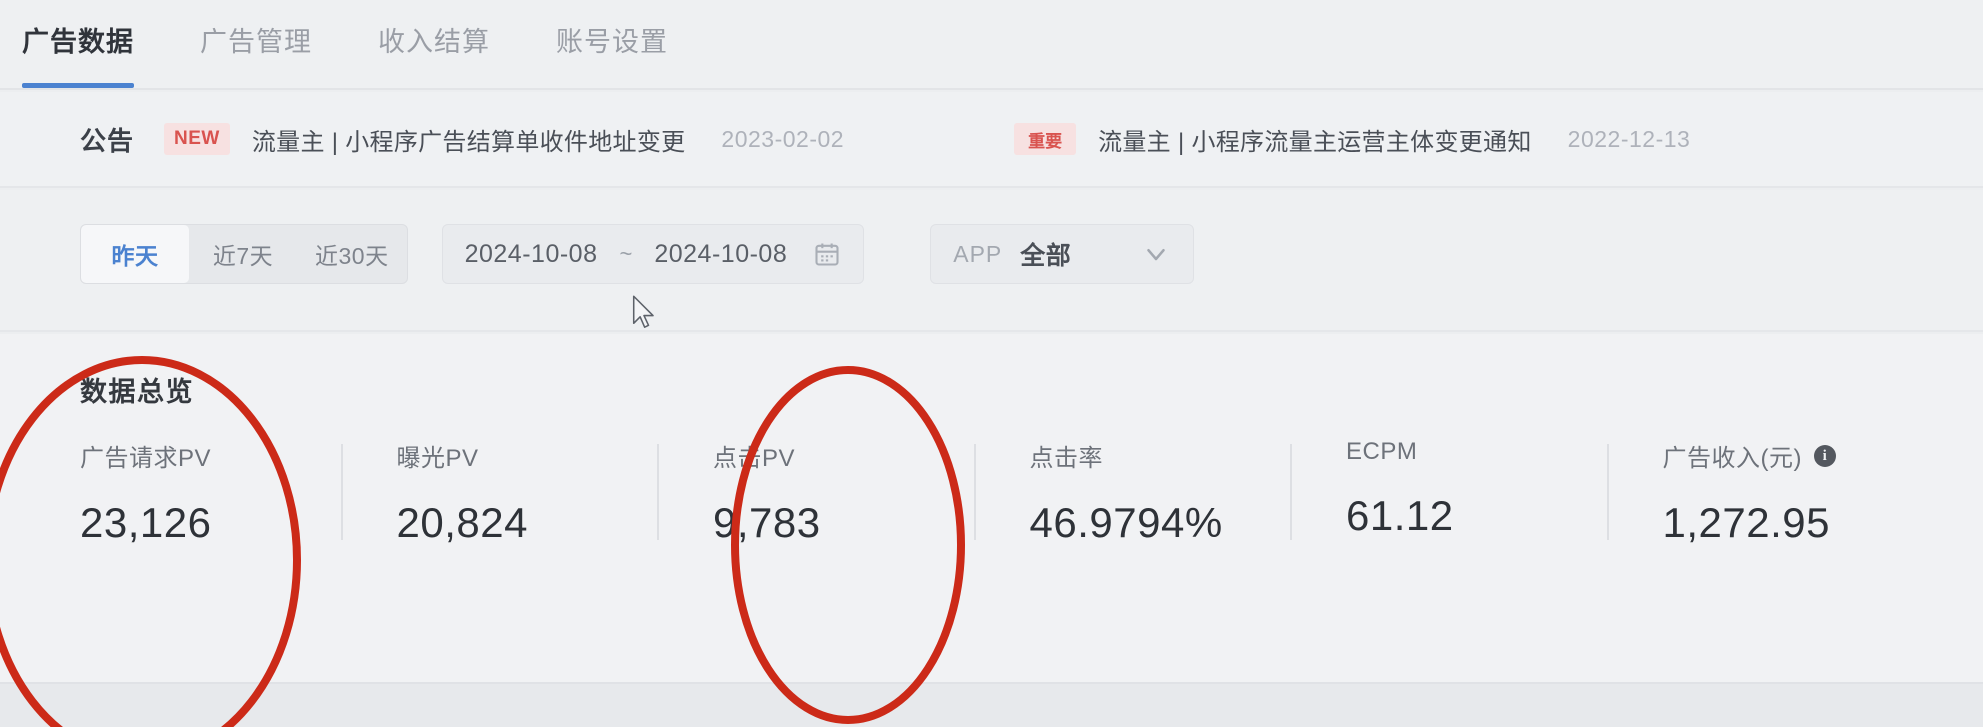  I want to click on metric-label: 广告请求PV, so click(210, 455).